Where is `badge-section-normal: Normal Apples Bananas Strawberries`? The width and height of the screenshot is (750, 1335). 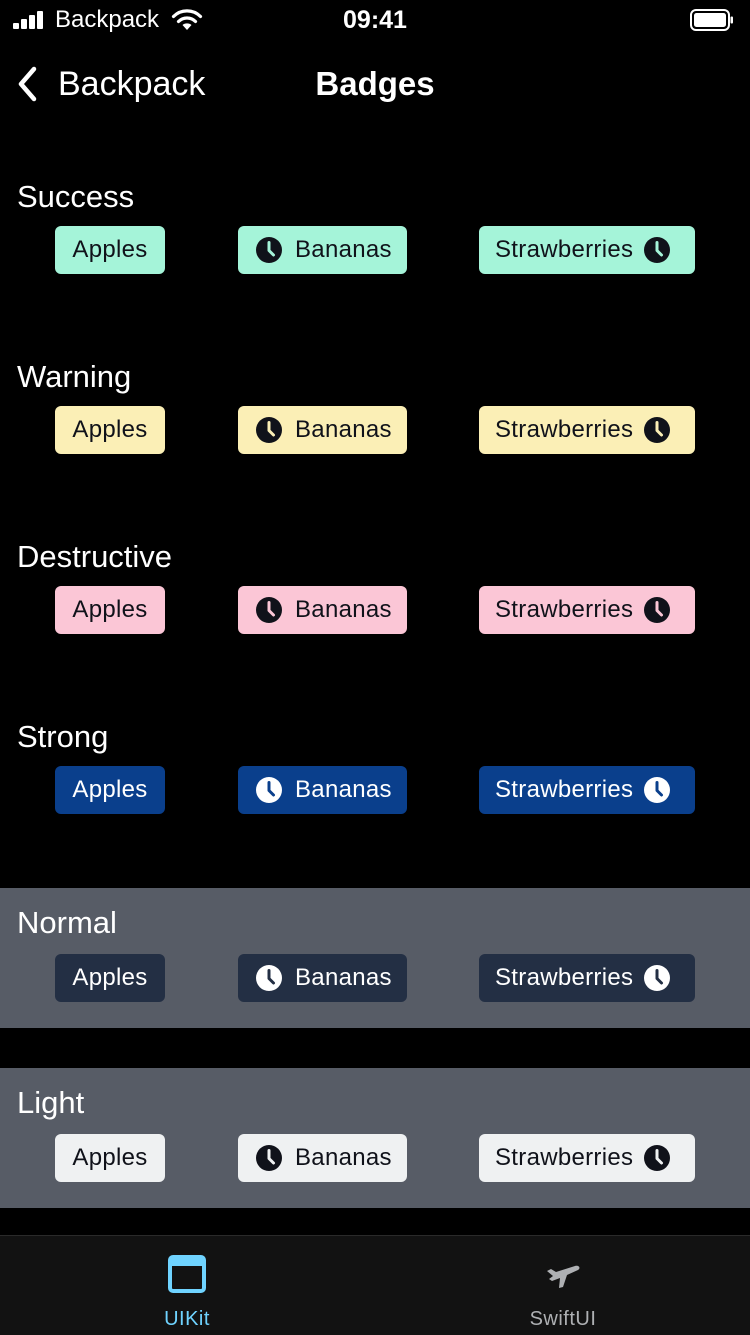
badge-section-normal: Normal Apples Bananas Strawberries is located at coordinates (375, 958).